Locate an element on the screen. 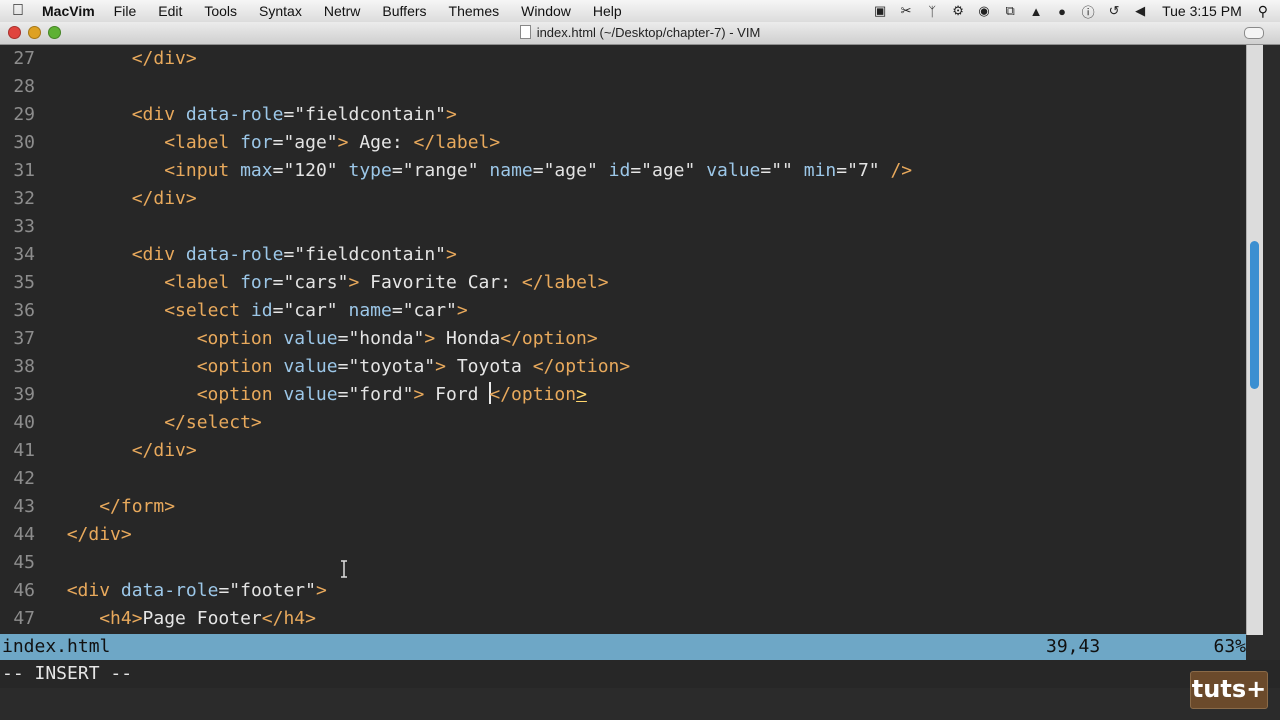  code-line: 36 <select id="car" name="car"> is located at coordinates (623, 311).